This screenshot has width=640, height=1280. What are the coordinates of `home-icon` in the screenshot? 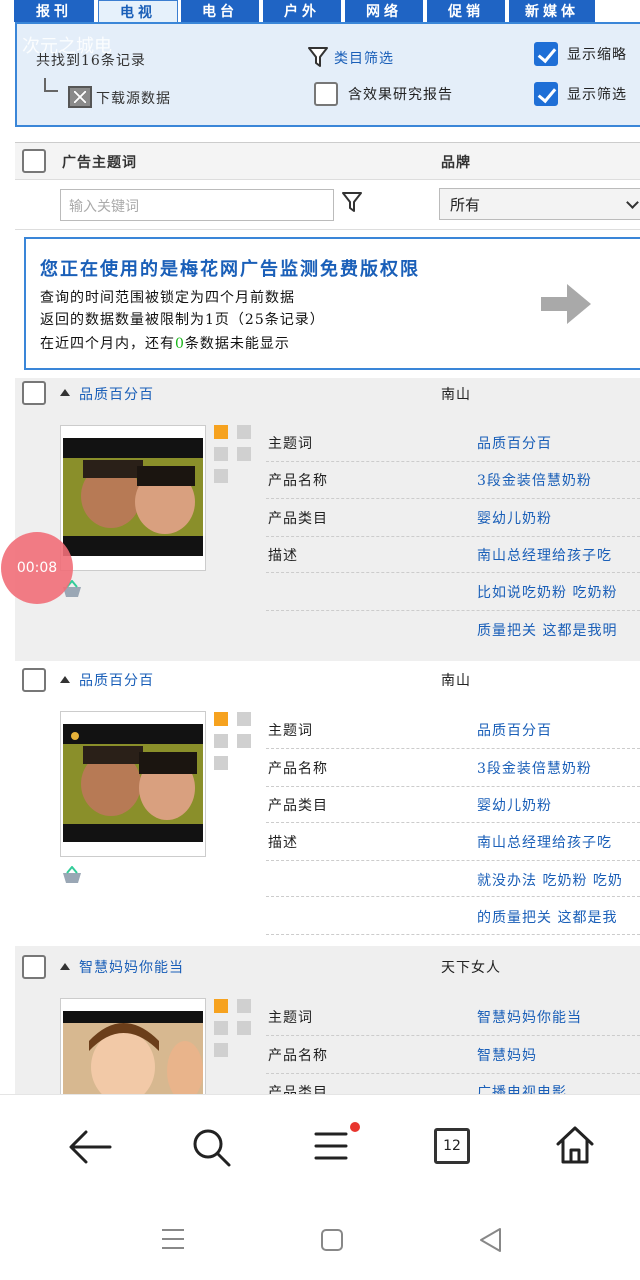 It's located at (575, 1145).